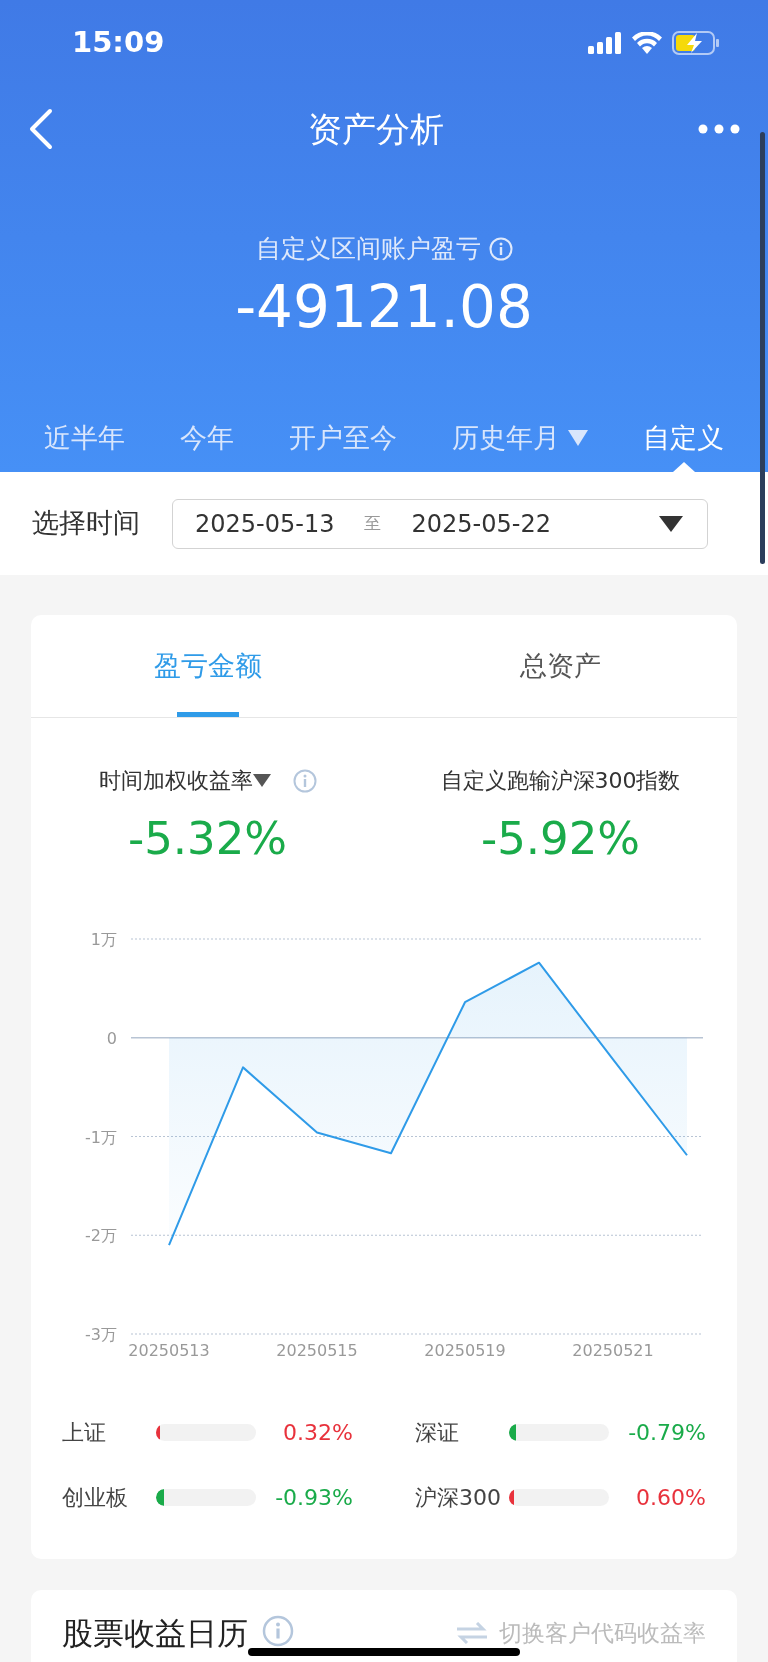  What do you see at coordinates (155, 1633) in the screenshot?
I see `calendar-title: 股票收益日历` at bounding box center [155, 1633].